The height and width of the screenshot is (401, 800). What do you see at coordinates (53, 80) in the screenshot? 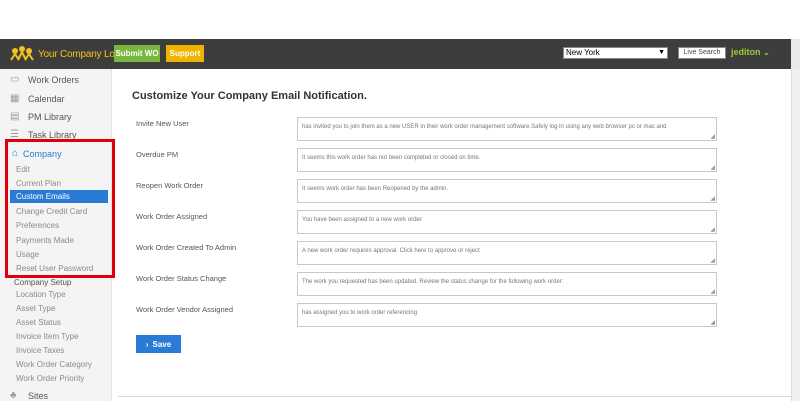
I see `sidebar-item-label: Work Orders` at bounding box center [53, 80].